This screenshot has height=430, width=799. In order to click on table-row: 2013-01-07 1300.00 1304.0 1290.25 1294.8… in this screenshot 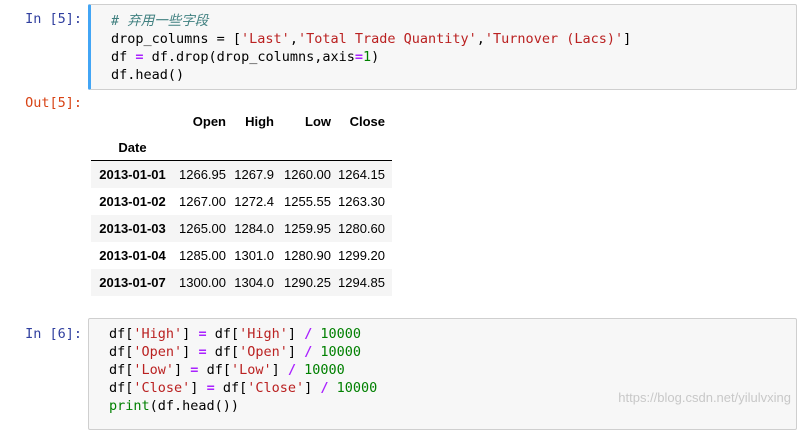, I will do `click(241, 282)`.